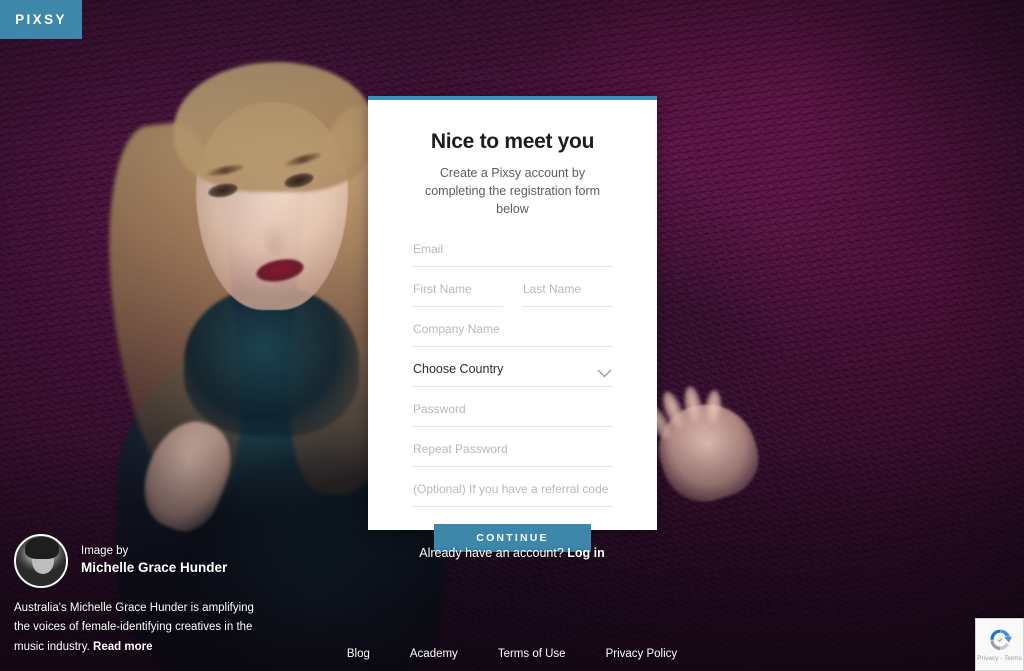 This screenshot has width=1024, height=671. Describe the element at coordinates (642, 654) in the screenshot. I see `footer-link-privacy-policy: Privacy Policy` at that location.